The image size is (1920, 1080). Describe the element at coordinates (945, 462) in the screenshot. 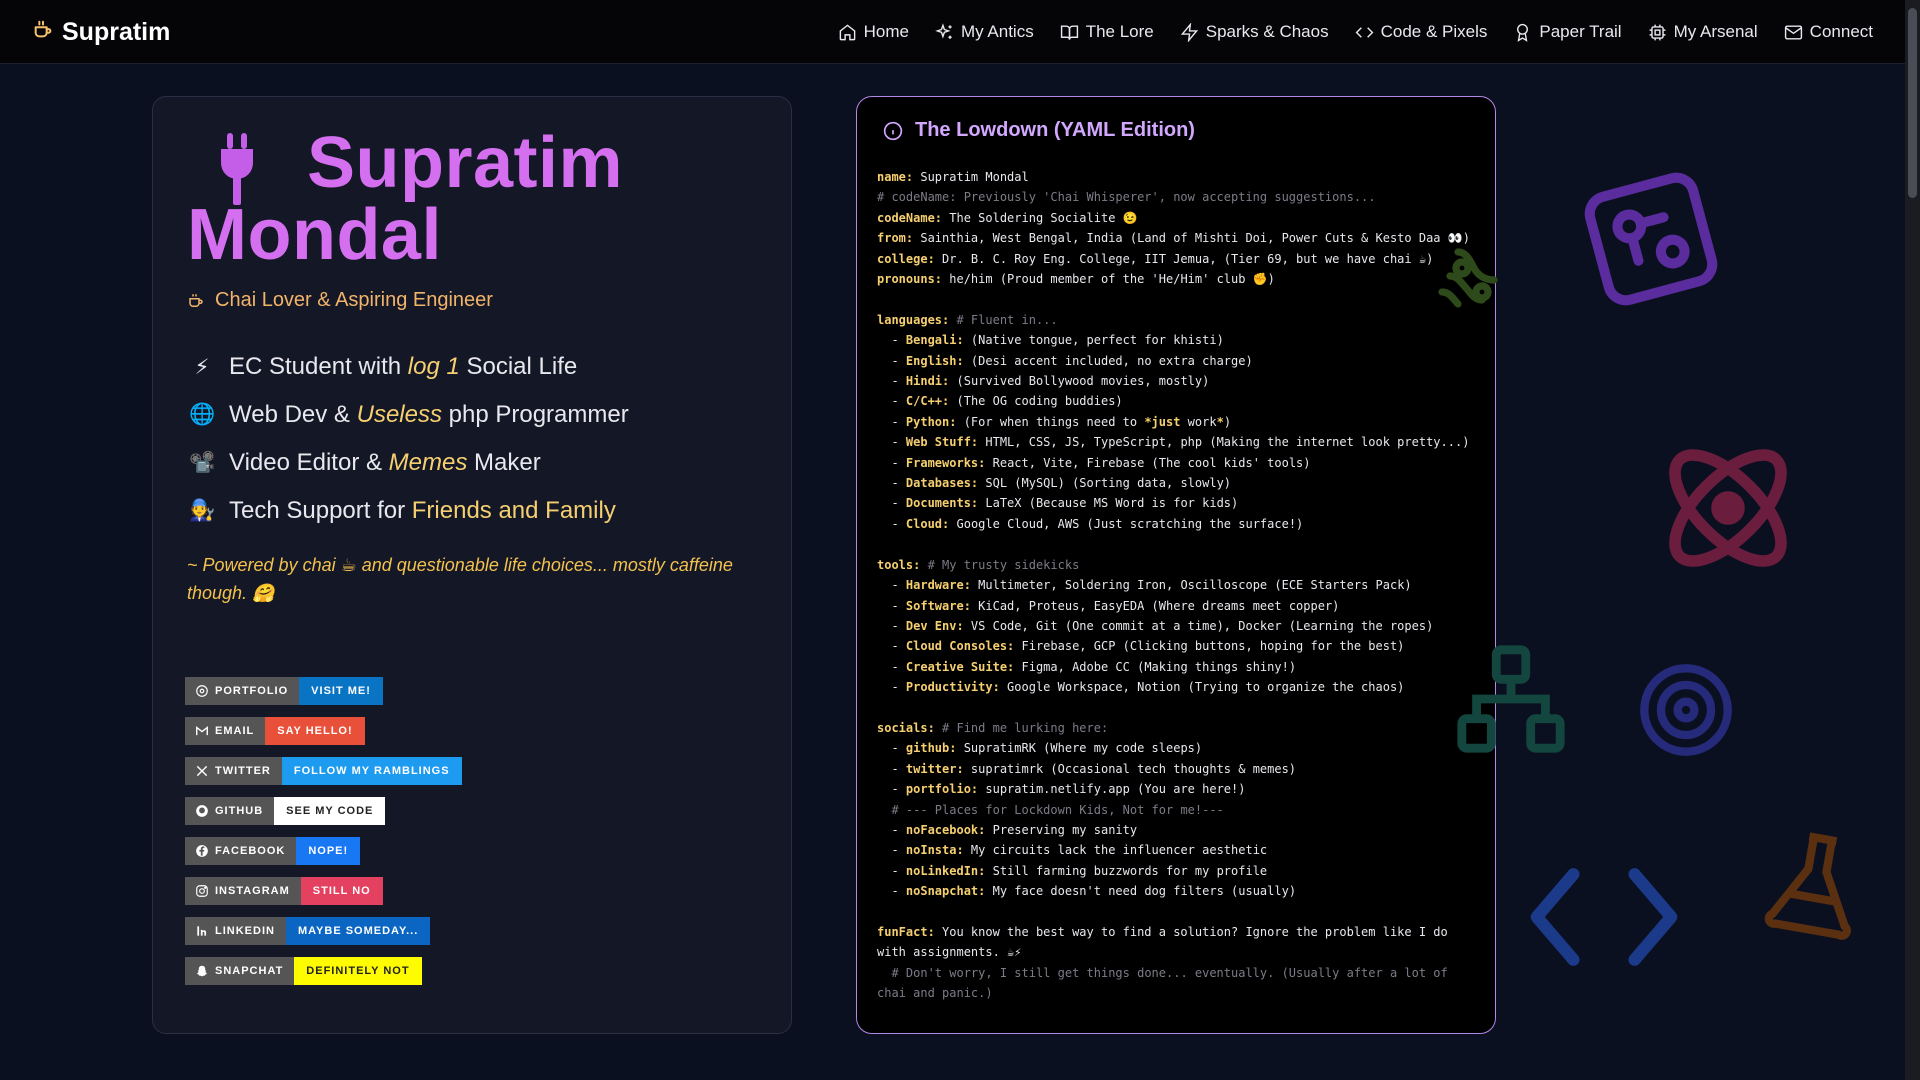

I see `yaml-key: Frameworks:` at that location.